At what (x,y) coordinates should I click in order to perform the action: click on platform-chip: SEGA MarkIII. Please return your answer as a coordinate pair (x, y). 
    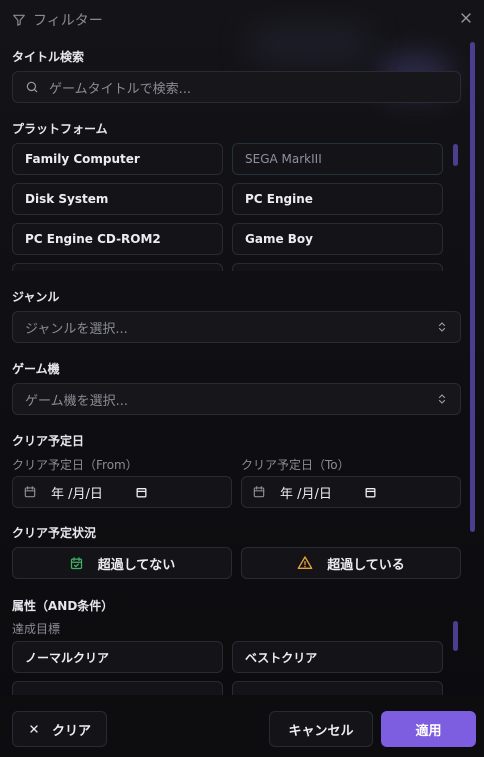
    Looking at the image, I should click on (337, 159).